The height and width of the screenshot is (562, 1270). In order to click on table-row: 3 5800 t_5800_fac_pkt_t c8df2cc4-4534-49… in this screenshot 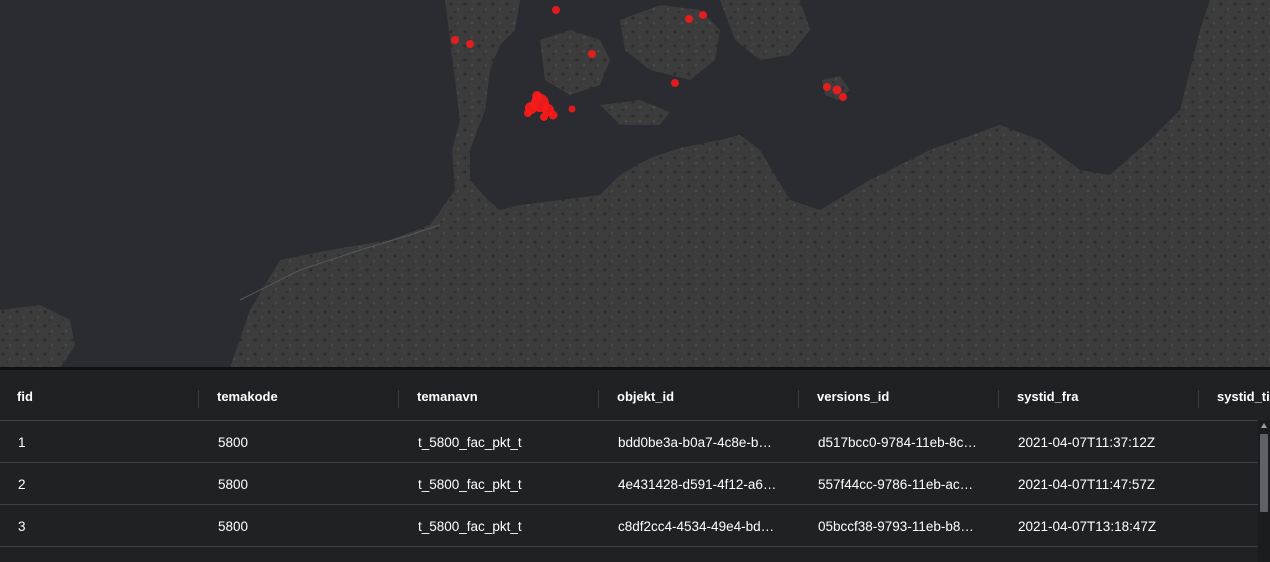, I will do `click(629, 526)`.